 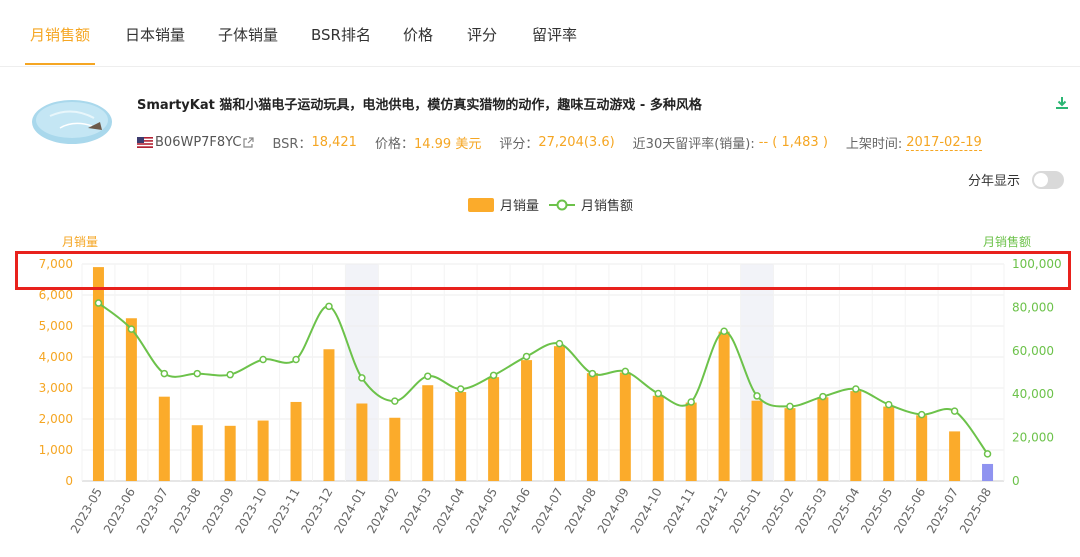 I want to click on x-axis-tick: 2023-10, so click(x=251, y=511).